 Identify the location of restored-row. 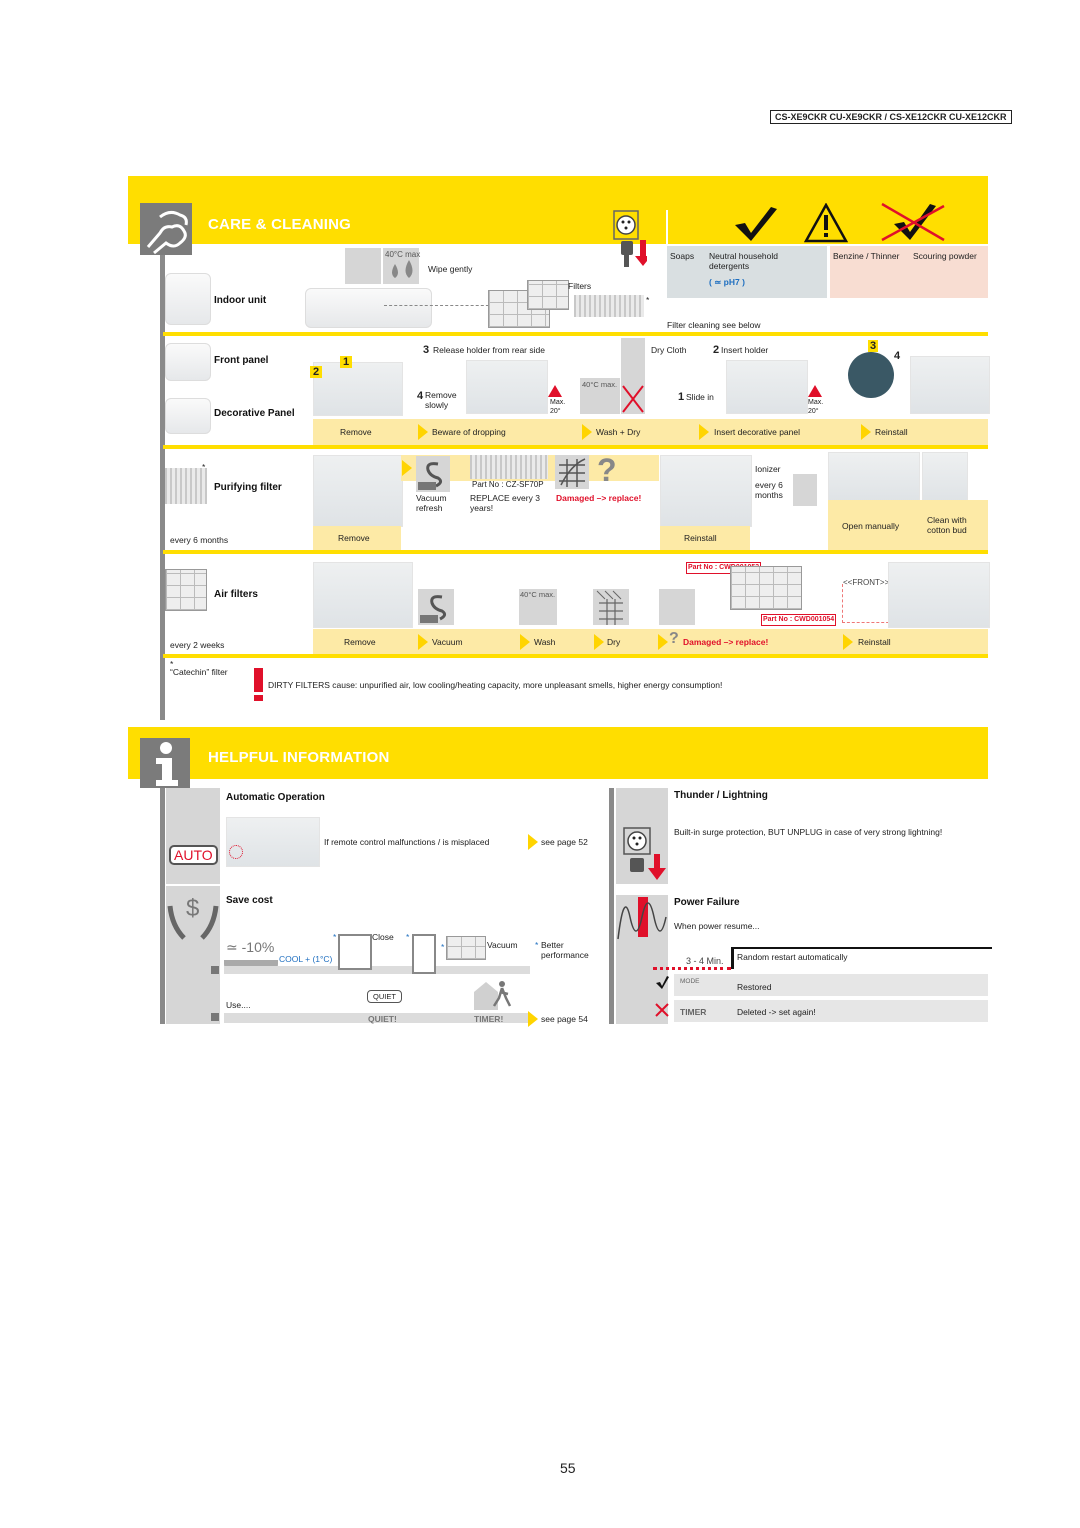
(831, 985).